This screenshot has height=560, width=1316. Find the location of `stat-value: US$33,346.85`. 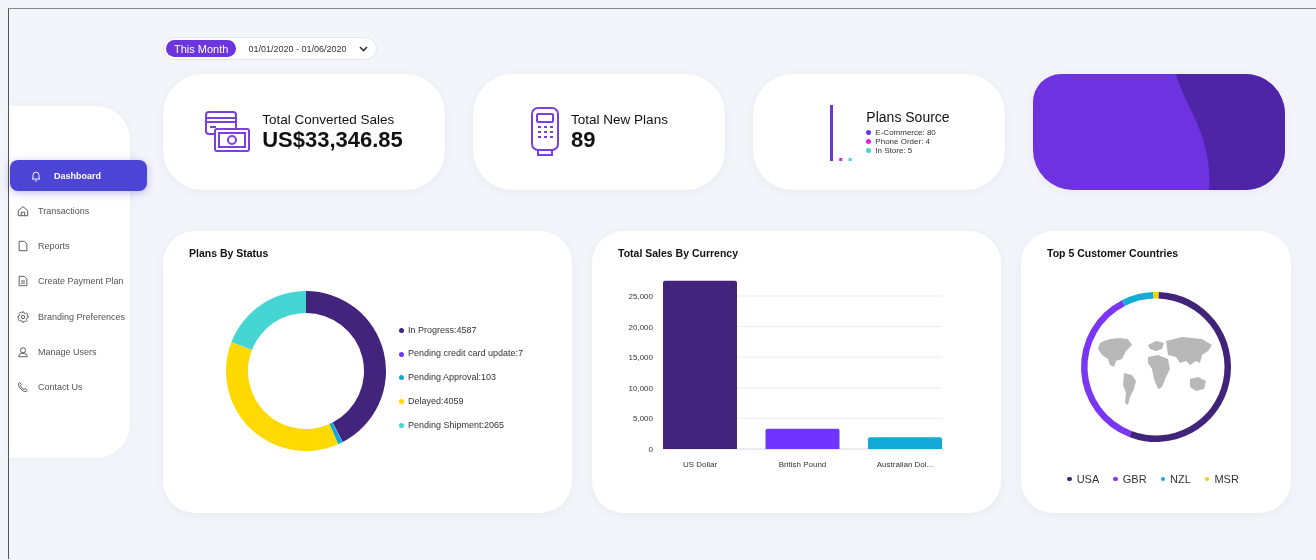

stat-value: US$33,346.85 is located at coordinates (332, 139).